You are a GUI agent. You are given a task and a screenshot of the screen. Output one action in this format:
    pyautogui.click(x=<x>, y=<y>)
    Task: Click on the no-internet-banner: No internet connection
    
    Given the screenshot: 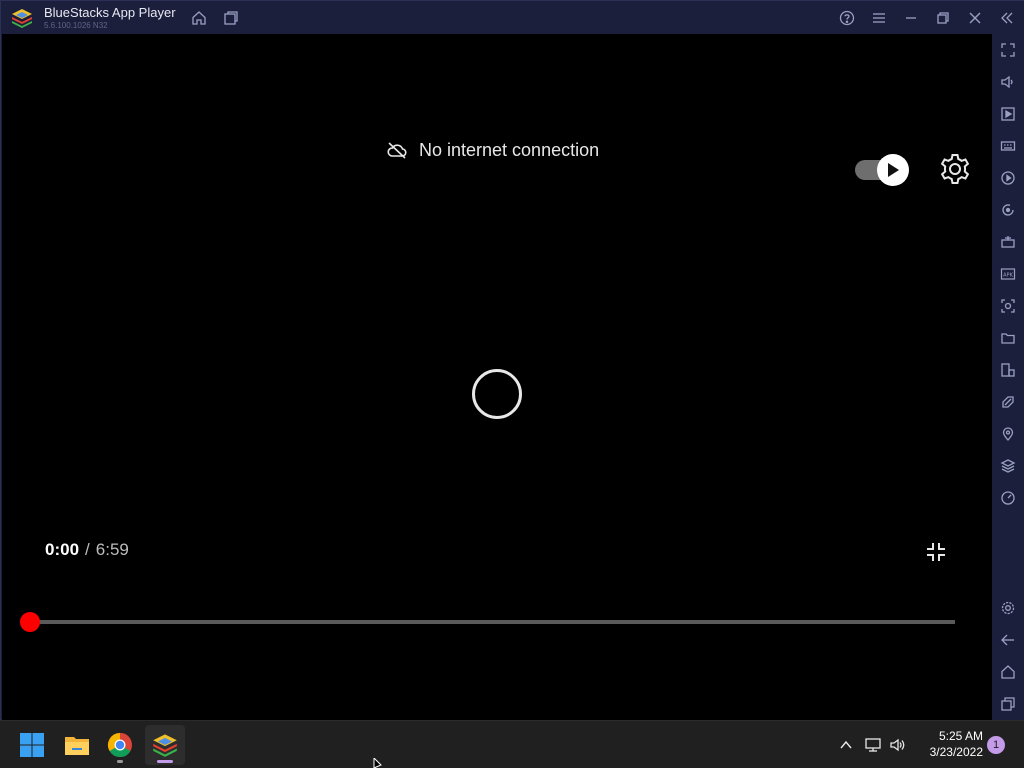 What is the action you would take?
    pyautogui.click(x=493, y=150)
    